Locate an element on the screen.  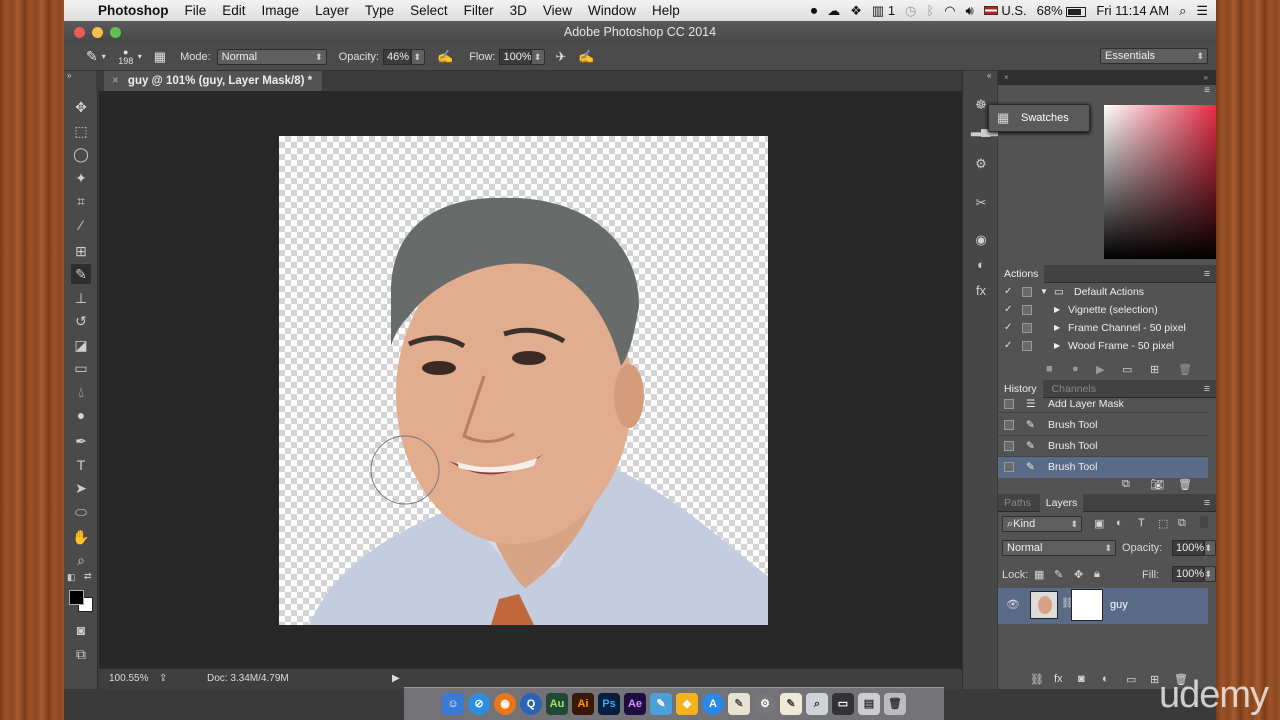
zoom-tool-icon: ⌕ is located at coordinates (81, 560).